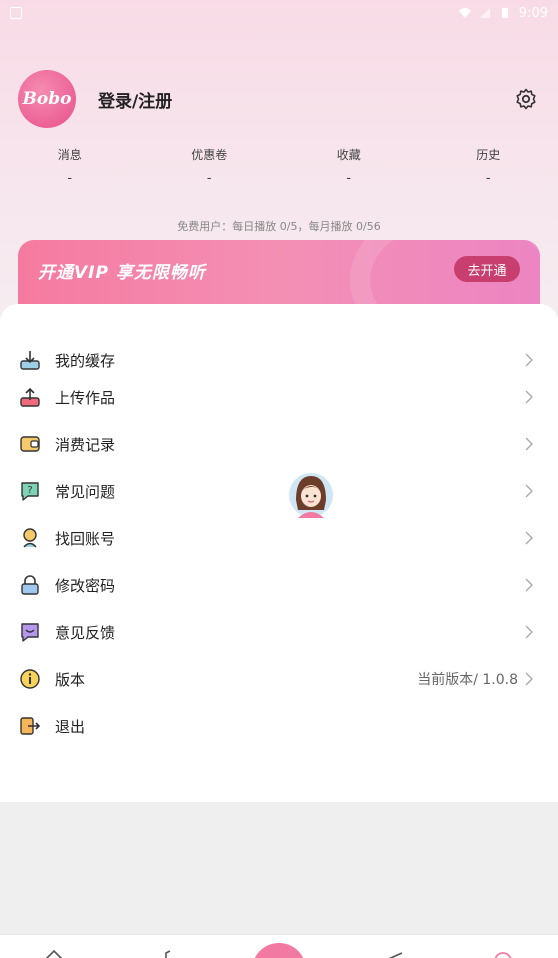 The width and height of the screenshot is (558, 958). What do you see at coordinates (311, 495) in the screenshot?
I see `floating-assistant-icon` at bounding box center [311, 495].